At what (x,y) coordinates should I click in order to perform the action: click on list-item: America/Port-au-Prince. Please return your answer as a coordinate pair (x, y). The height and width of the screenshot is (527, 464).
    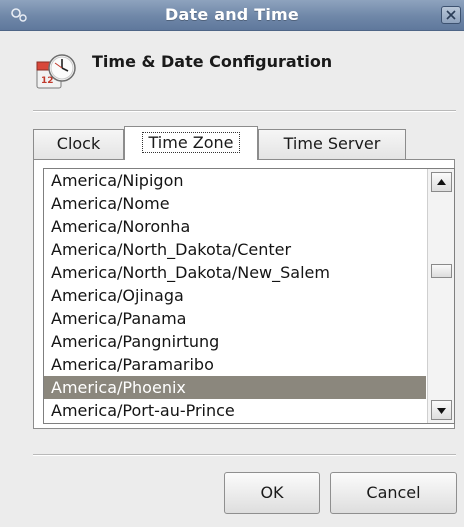
    Looking at the image, I should click on (235, 410).